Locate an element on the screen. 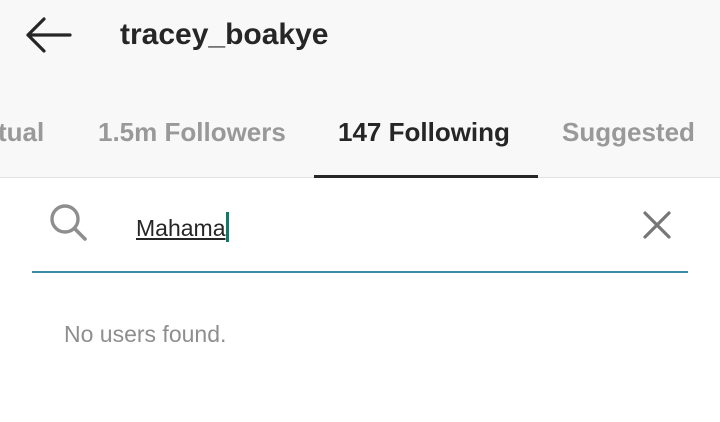 Image resolution: width=720 pixels, height=422 pixels. tab-mutual: tual is located at coordinates (22, 132).